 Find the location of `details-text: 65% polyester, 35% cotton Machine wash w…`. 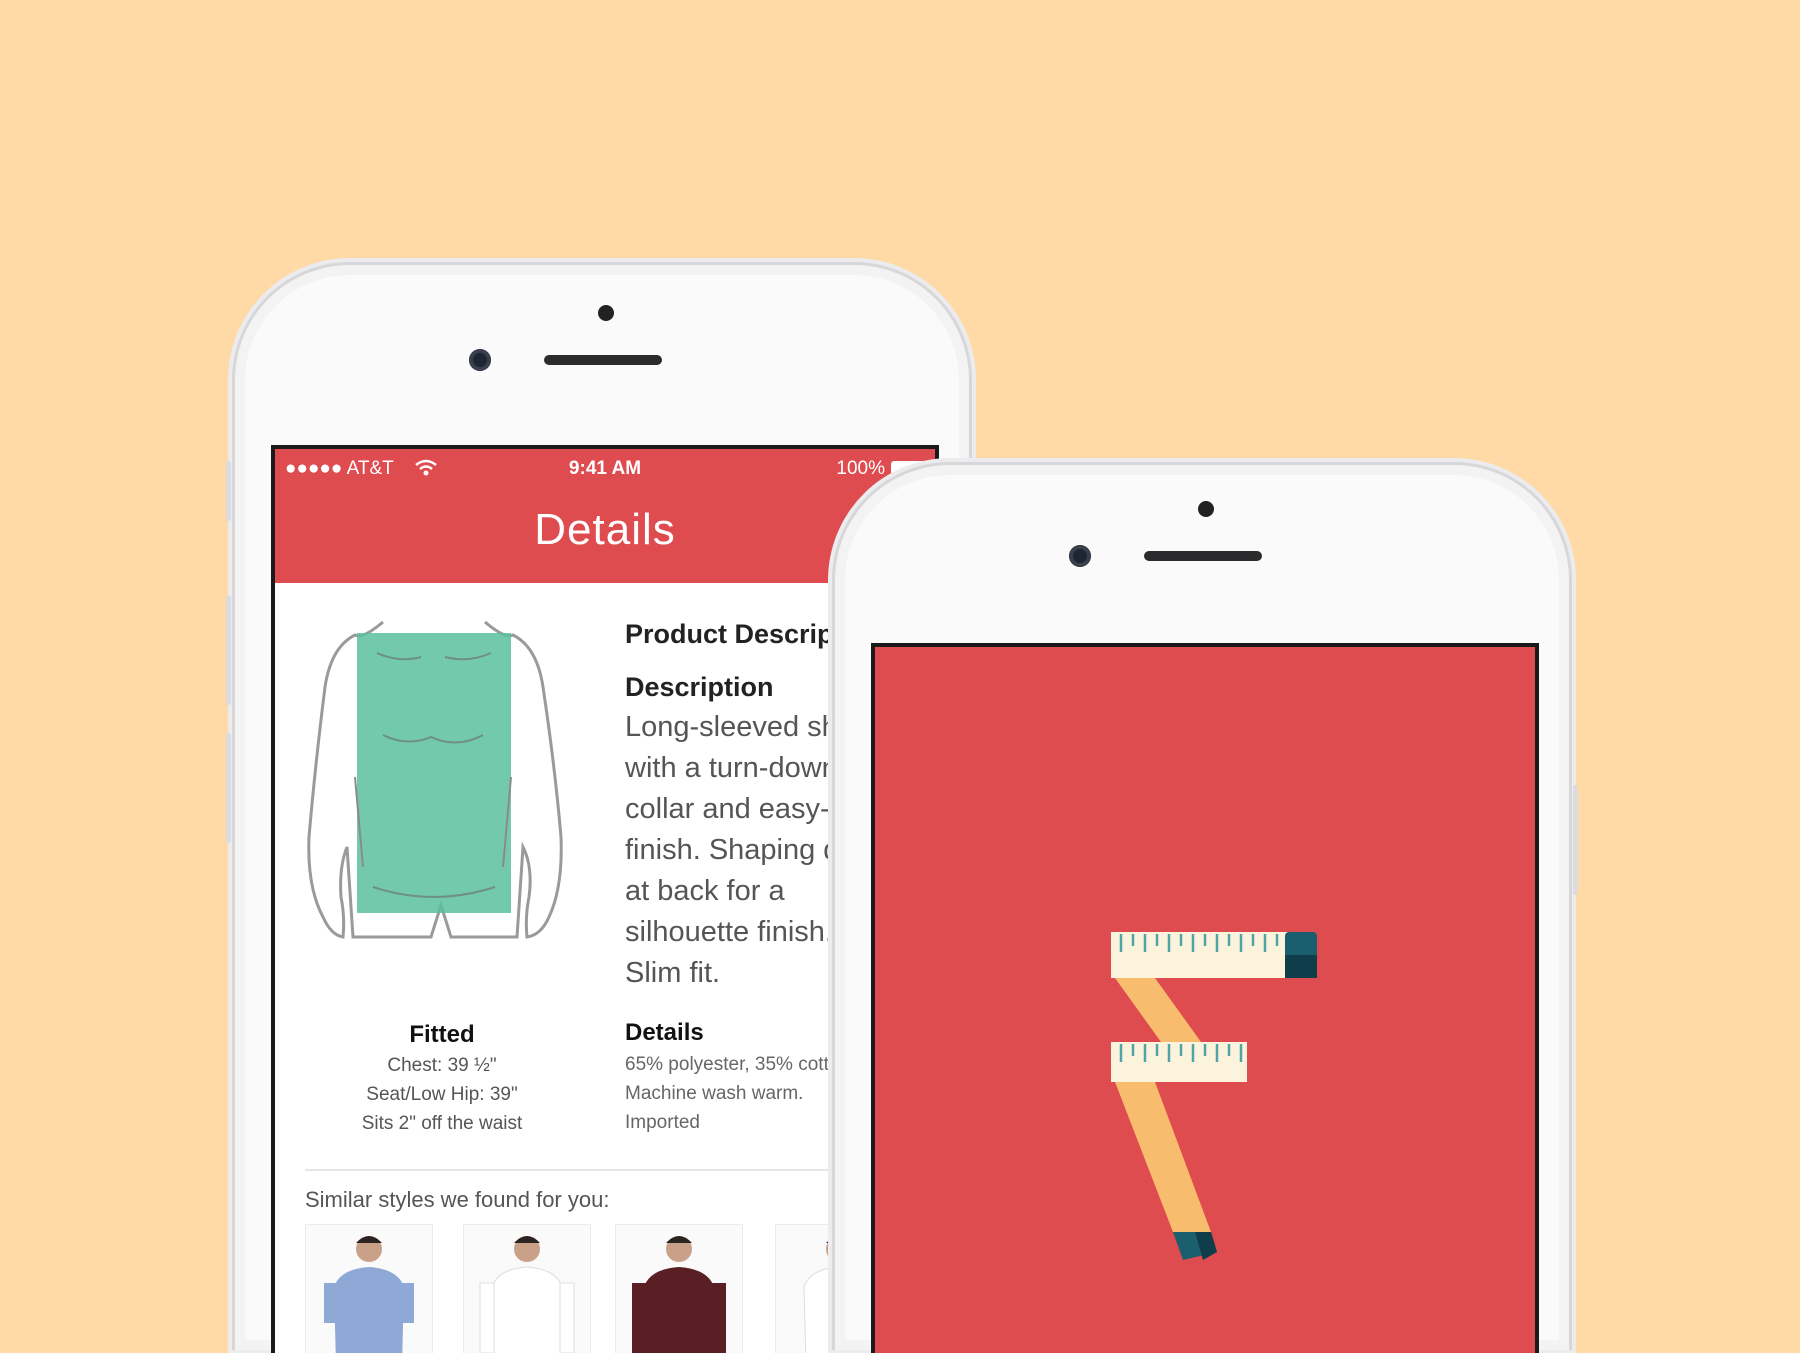

details-text: 65% polyester, 35% cotton Machine wash w… is located at coordinates (737, 1093).